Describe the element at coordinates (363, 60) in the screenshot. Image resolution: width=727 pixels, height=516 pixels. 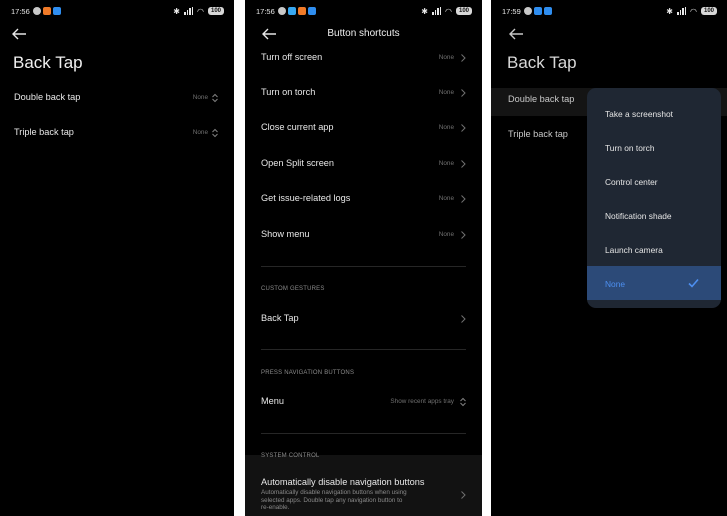
I see `turn-off-screen-row: Turn off screen None` at that location.